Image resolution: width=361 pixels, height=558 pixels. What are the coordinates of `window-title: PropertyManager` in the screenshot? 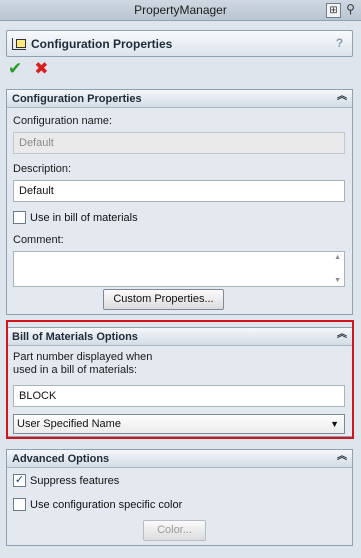 It's located at (180, 10).